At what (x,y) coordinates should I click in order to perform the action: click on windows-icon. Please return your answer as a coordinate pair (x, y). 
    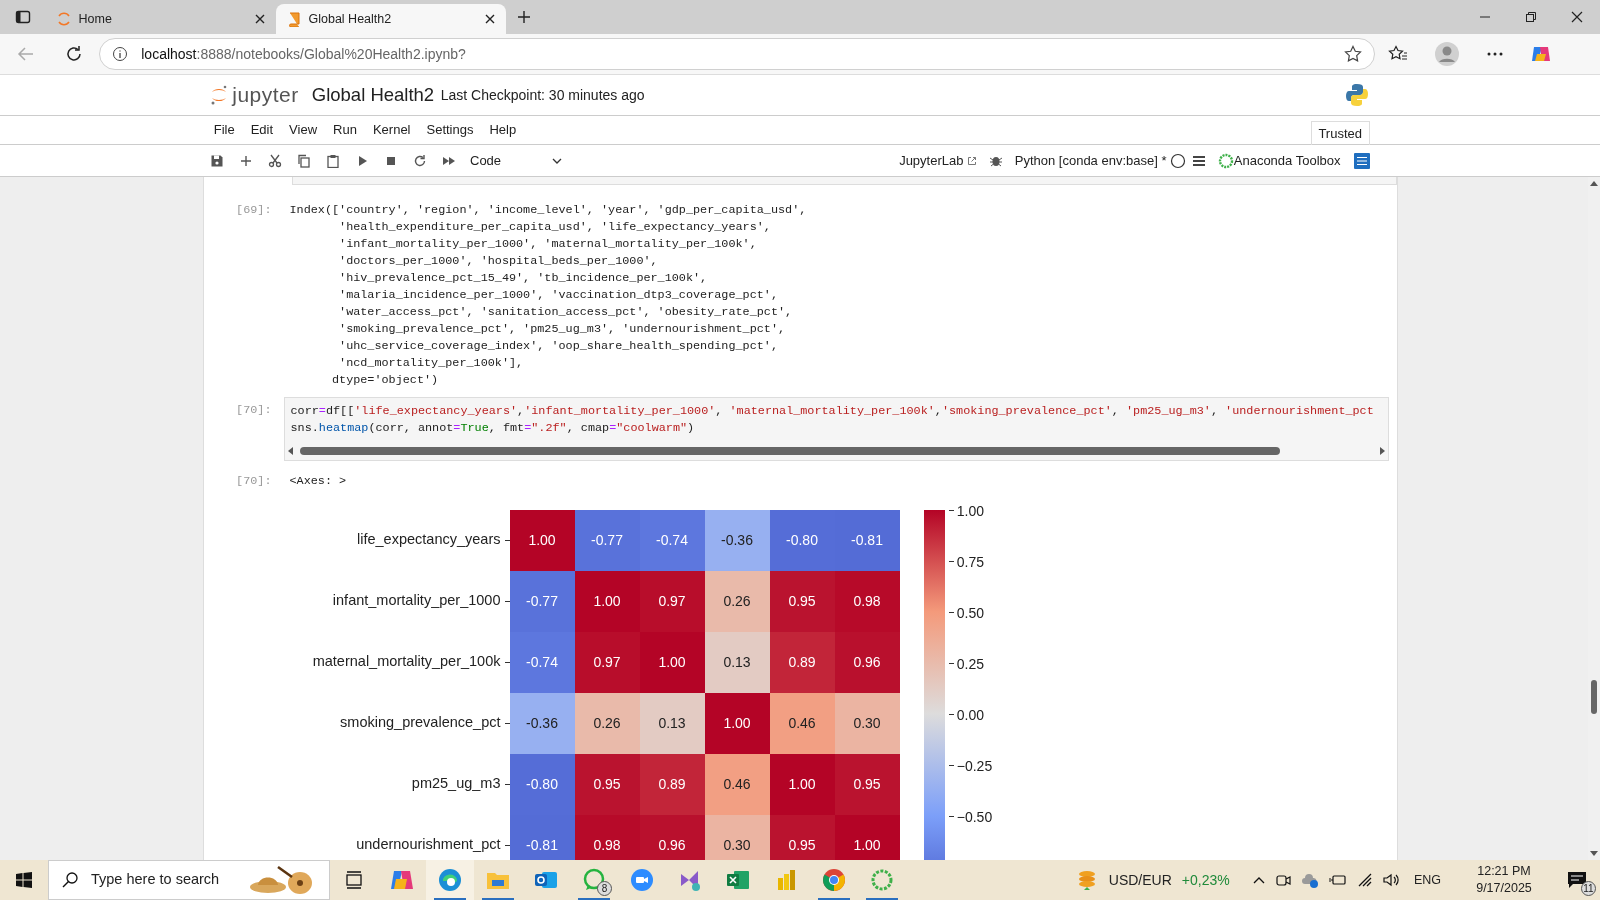
    Looking at the image, I should click on (24, 880).